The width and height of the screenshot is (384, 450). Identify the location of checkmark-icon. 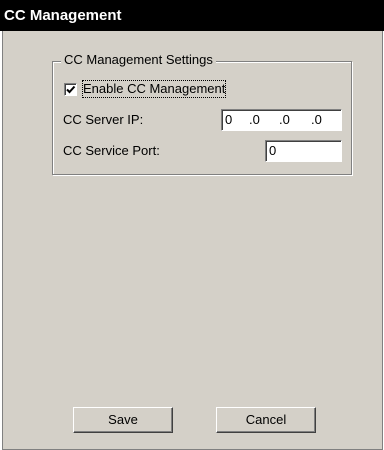
(71, 89).